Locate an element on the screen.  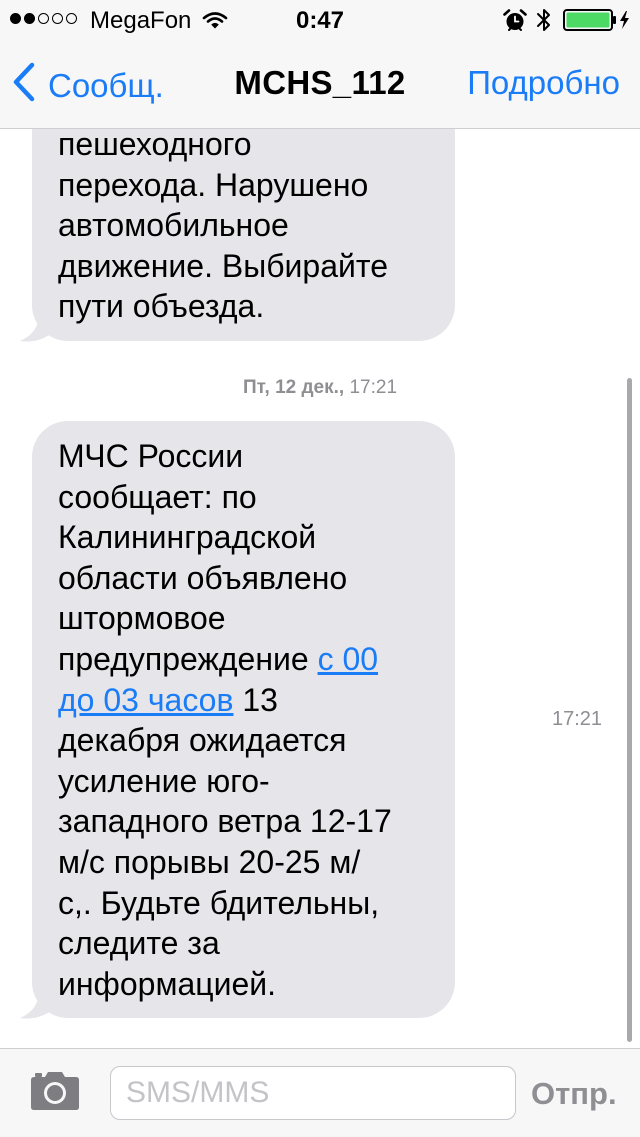
alarm-icon is located at coordinates (515, 22).